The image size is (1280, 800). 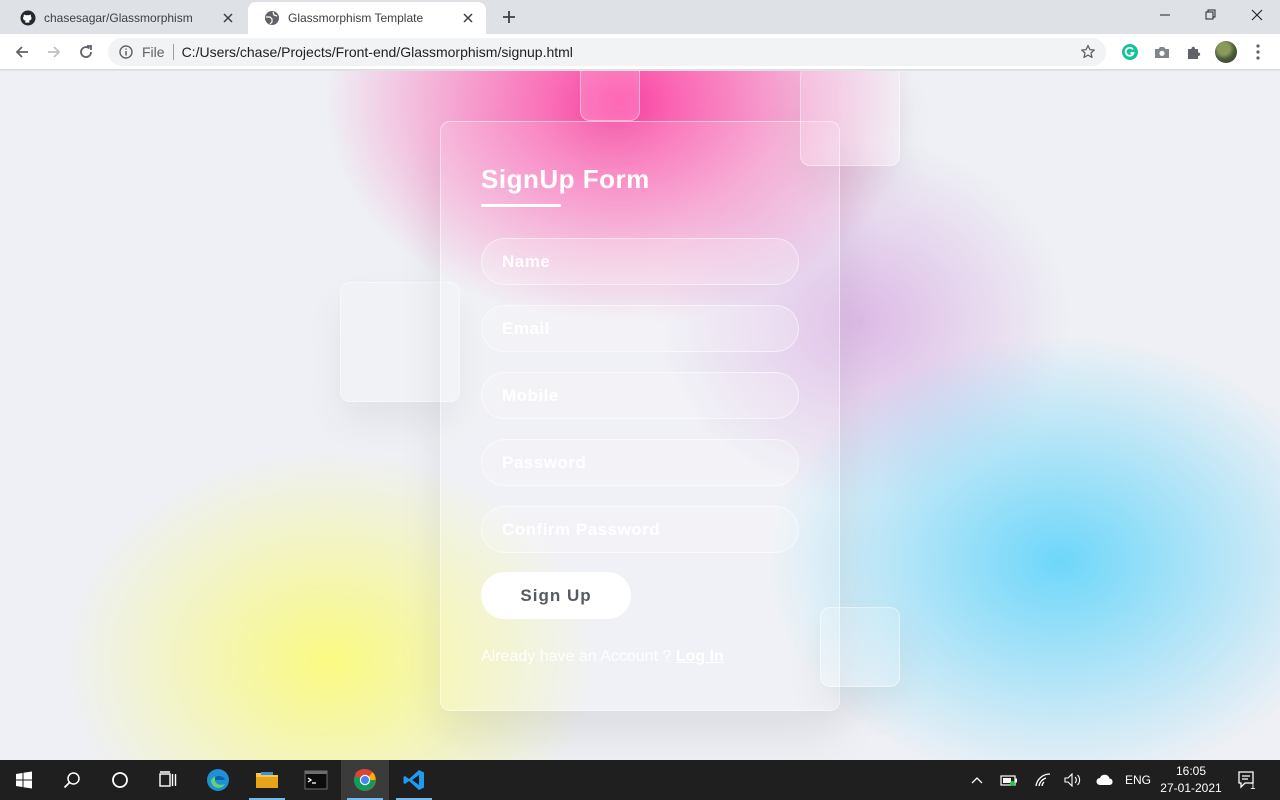 What do you see at coordinates (1191, 780) in the screenshot?
I see `system-clock: 16:05 27-01-2021` at bounding box center [1191, 780].